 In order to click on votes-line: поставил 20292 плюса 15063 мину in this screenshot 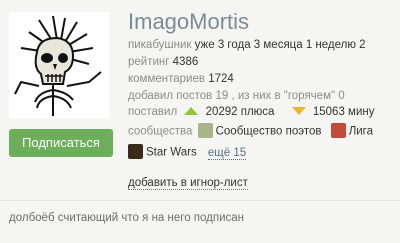, I will do `click(251, 112)`.